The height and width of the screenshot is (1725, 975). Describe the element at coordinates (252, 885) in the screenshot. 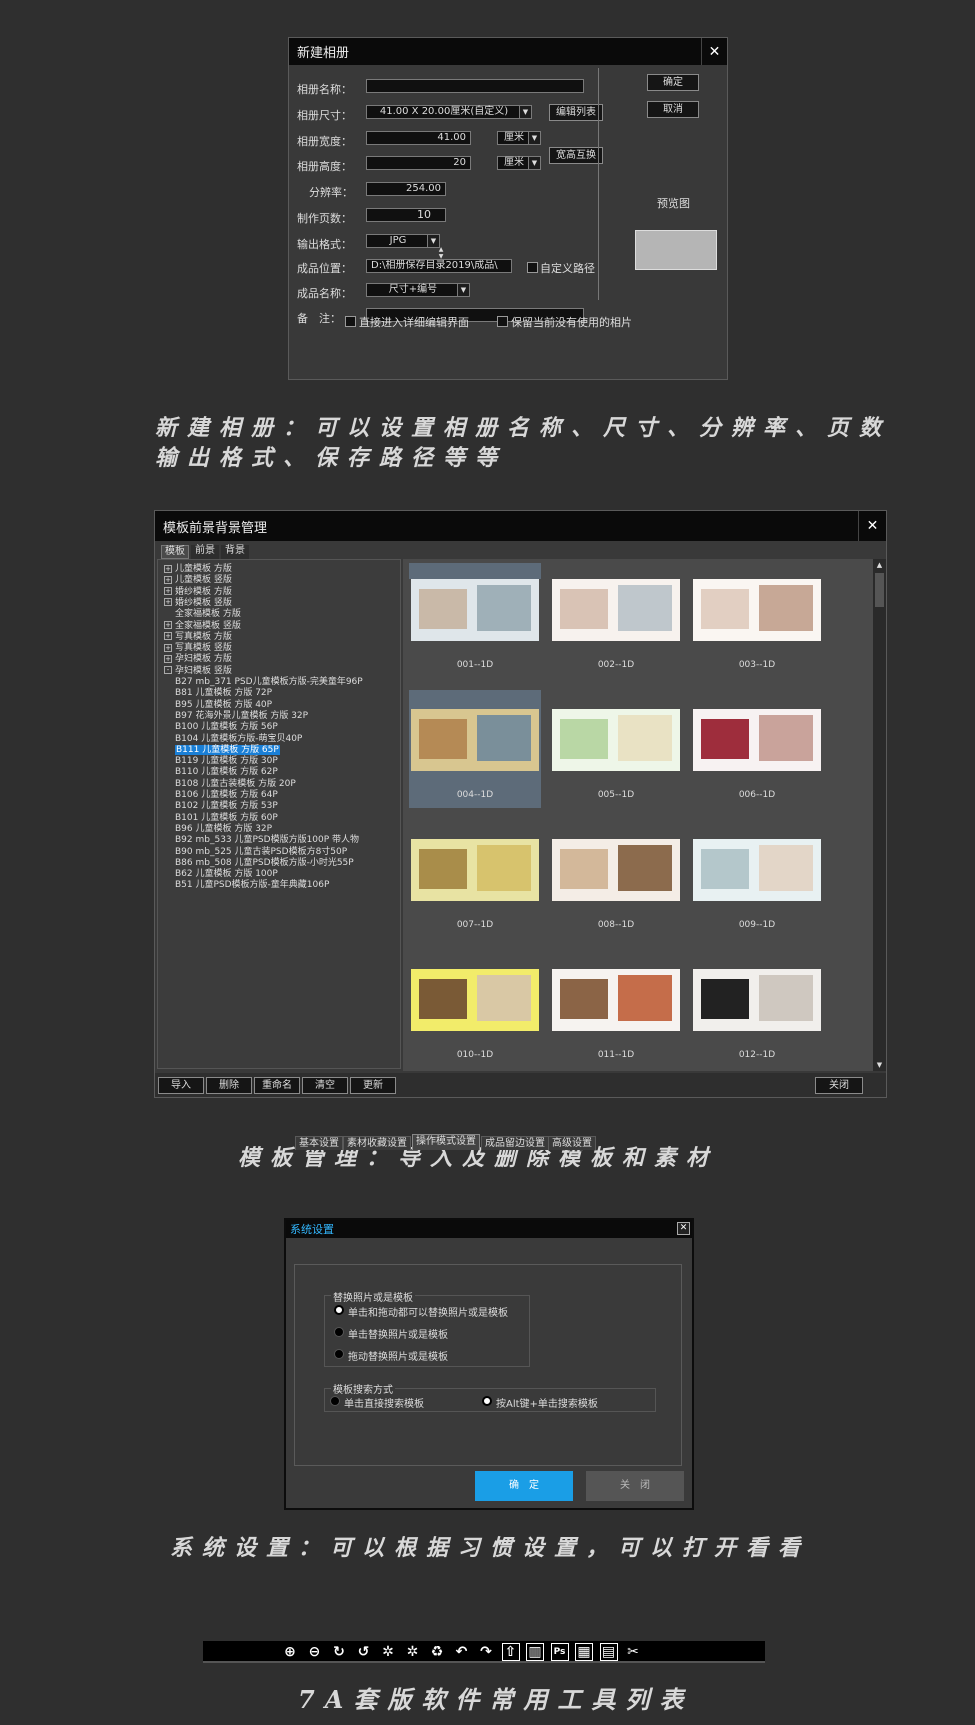

I see `tree-item: B51 儿童PSD模板方版-童年典藏106P` at that location.